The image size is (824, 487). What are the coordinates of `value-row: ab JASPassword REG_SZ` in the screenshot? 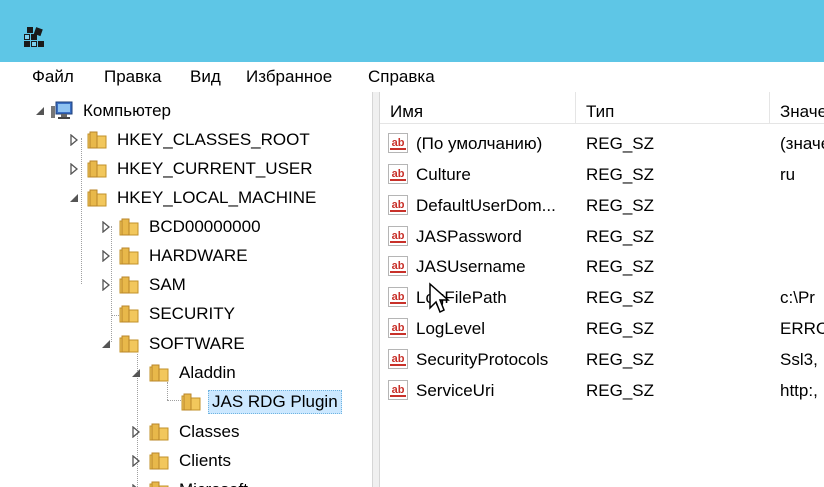 It's located at (602, 237).